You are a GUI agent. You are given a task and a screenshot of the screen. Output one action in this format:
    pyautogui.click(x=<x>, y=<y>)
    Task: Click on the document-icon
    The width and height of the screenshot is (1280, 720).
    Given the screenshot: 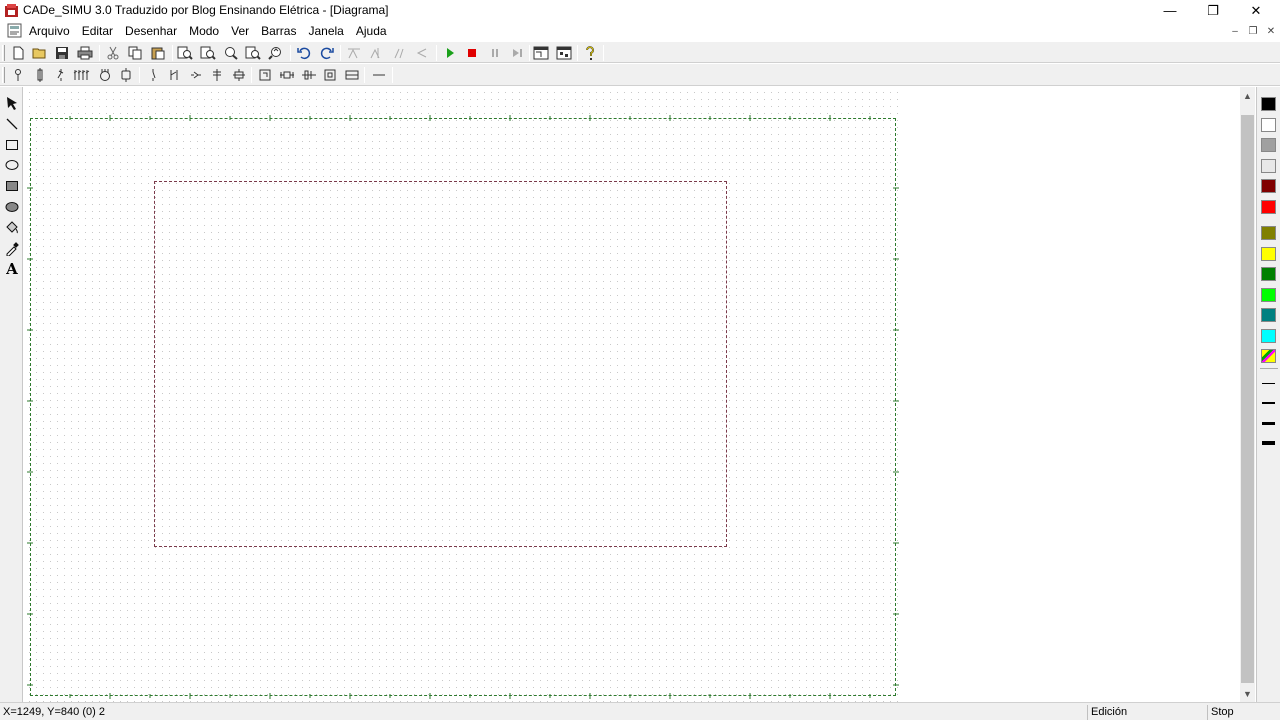 What is the action you would take?
    pyautogui.click(x=14, y=30)
    